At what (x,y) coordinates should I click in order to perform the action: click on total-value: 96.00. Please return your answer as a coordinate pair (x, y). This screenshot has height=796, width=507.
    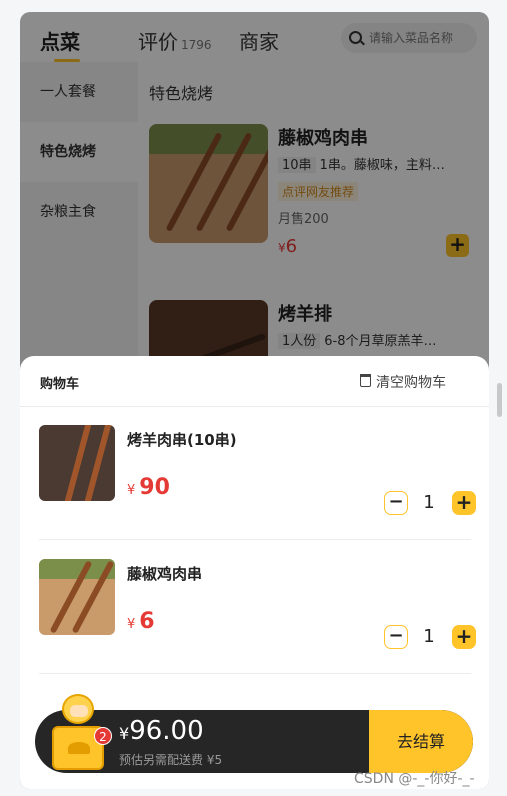
    Looking at the image, I should click on (166, 731).